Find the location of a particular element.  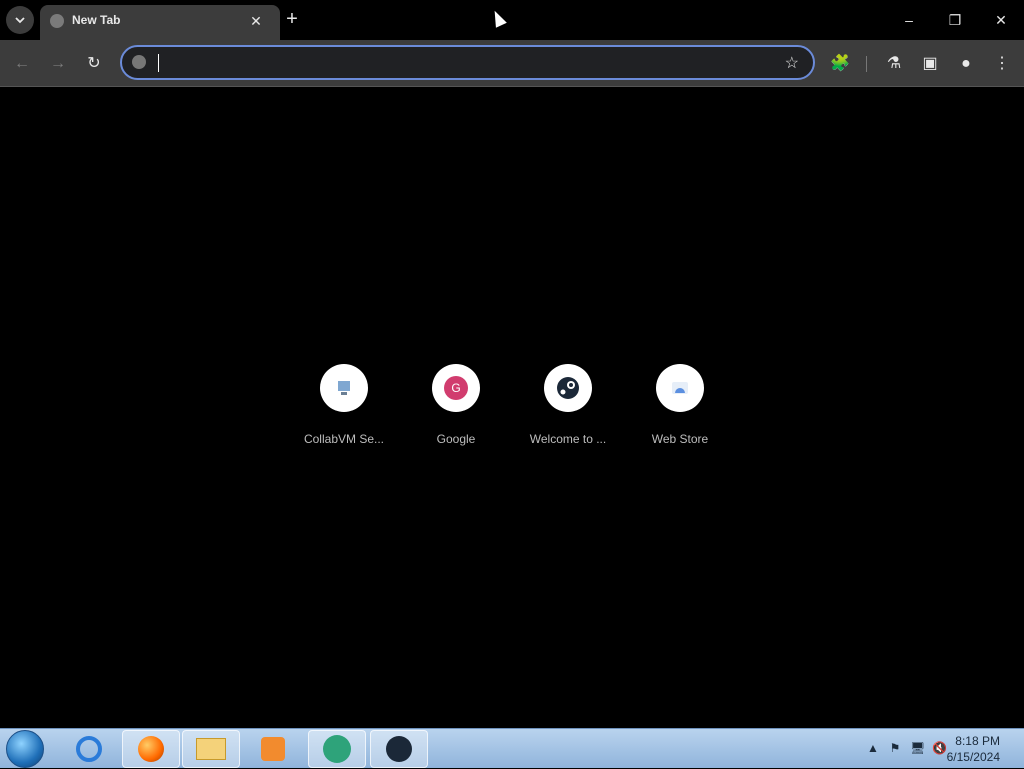

site-info-icon is located at coordinates (139, 62).